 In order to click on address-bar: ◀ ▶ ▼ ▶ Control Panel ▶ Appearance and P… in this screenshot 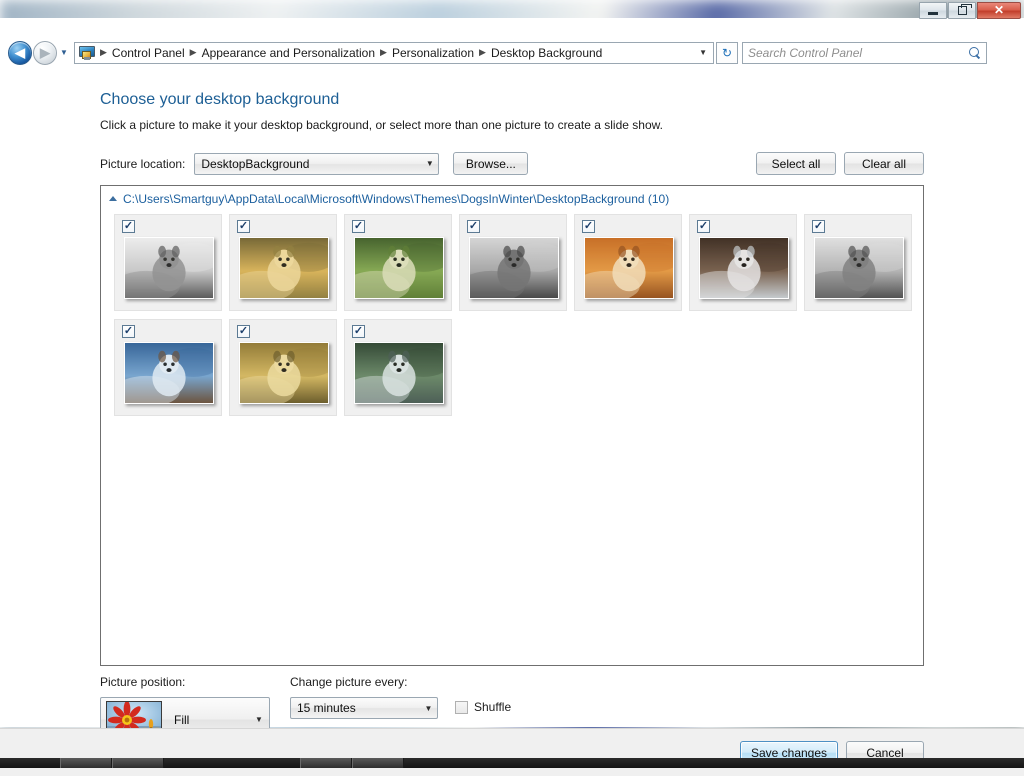, I will do `click(512, 52)`.